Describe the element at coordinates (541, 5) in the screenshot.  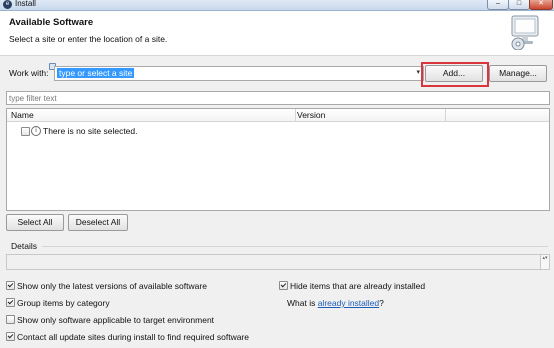
I see `close-button: ✕` at that location.